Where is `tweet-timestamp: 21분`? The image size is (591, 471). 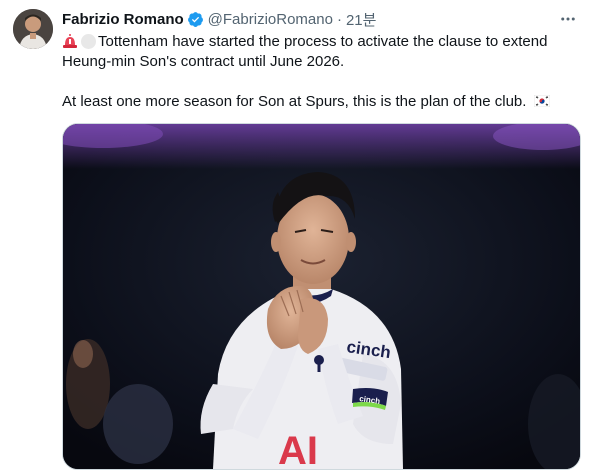
tweet-timestamp: 21분 is located at coordinates (361, 19).